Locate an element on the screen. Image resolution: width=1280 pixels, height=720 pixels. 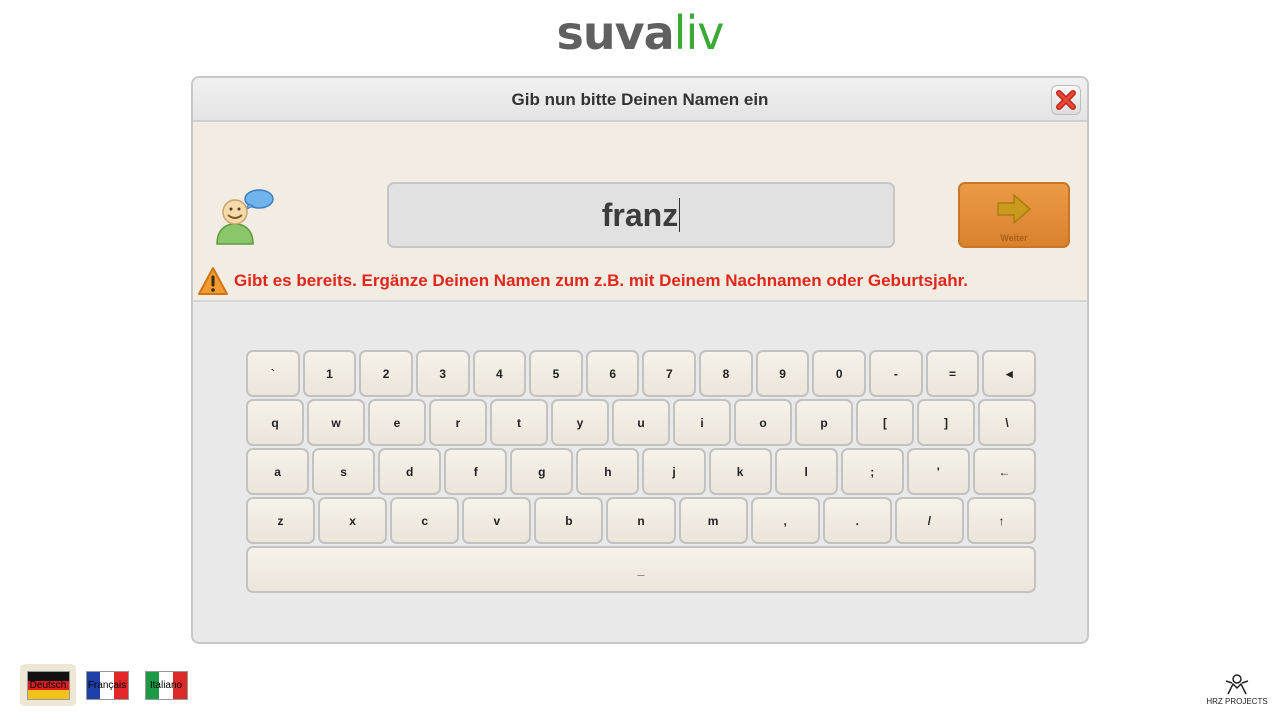
keyboard-row-space: _ is located at coordinates (641, 569).